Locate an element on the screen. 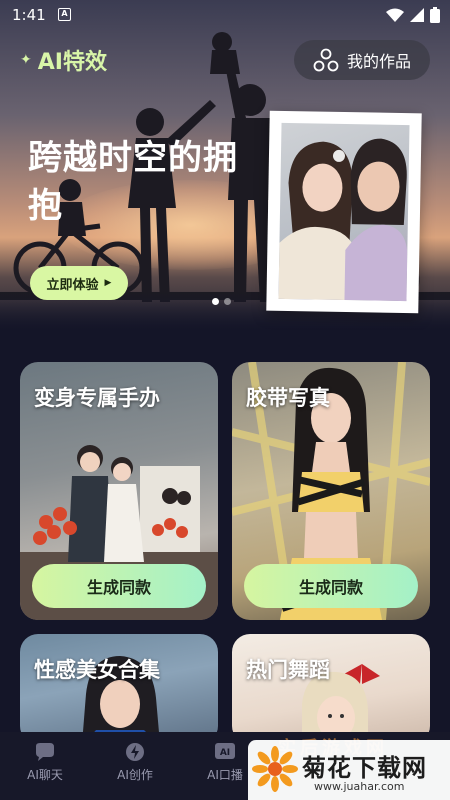  chat-bubble-icon is located at coordinates (45, 752).